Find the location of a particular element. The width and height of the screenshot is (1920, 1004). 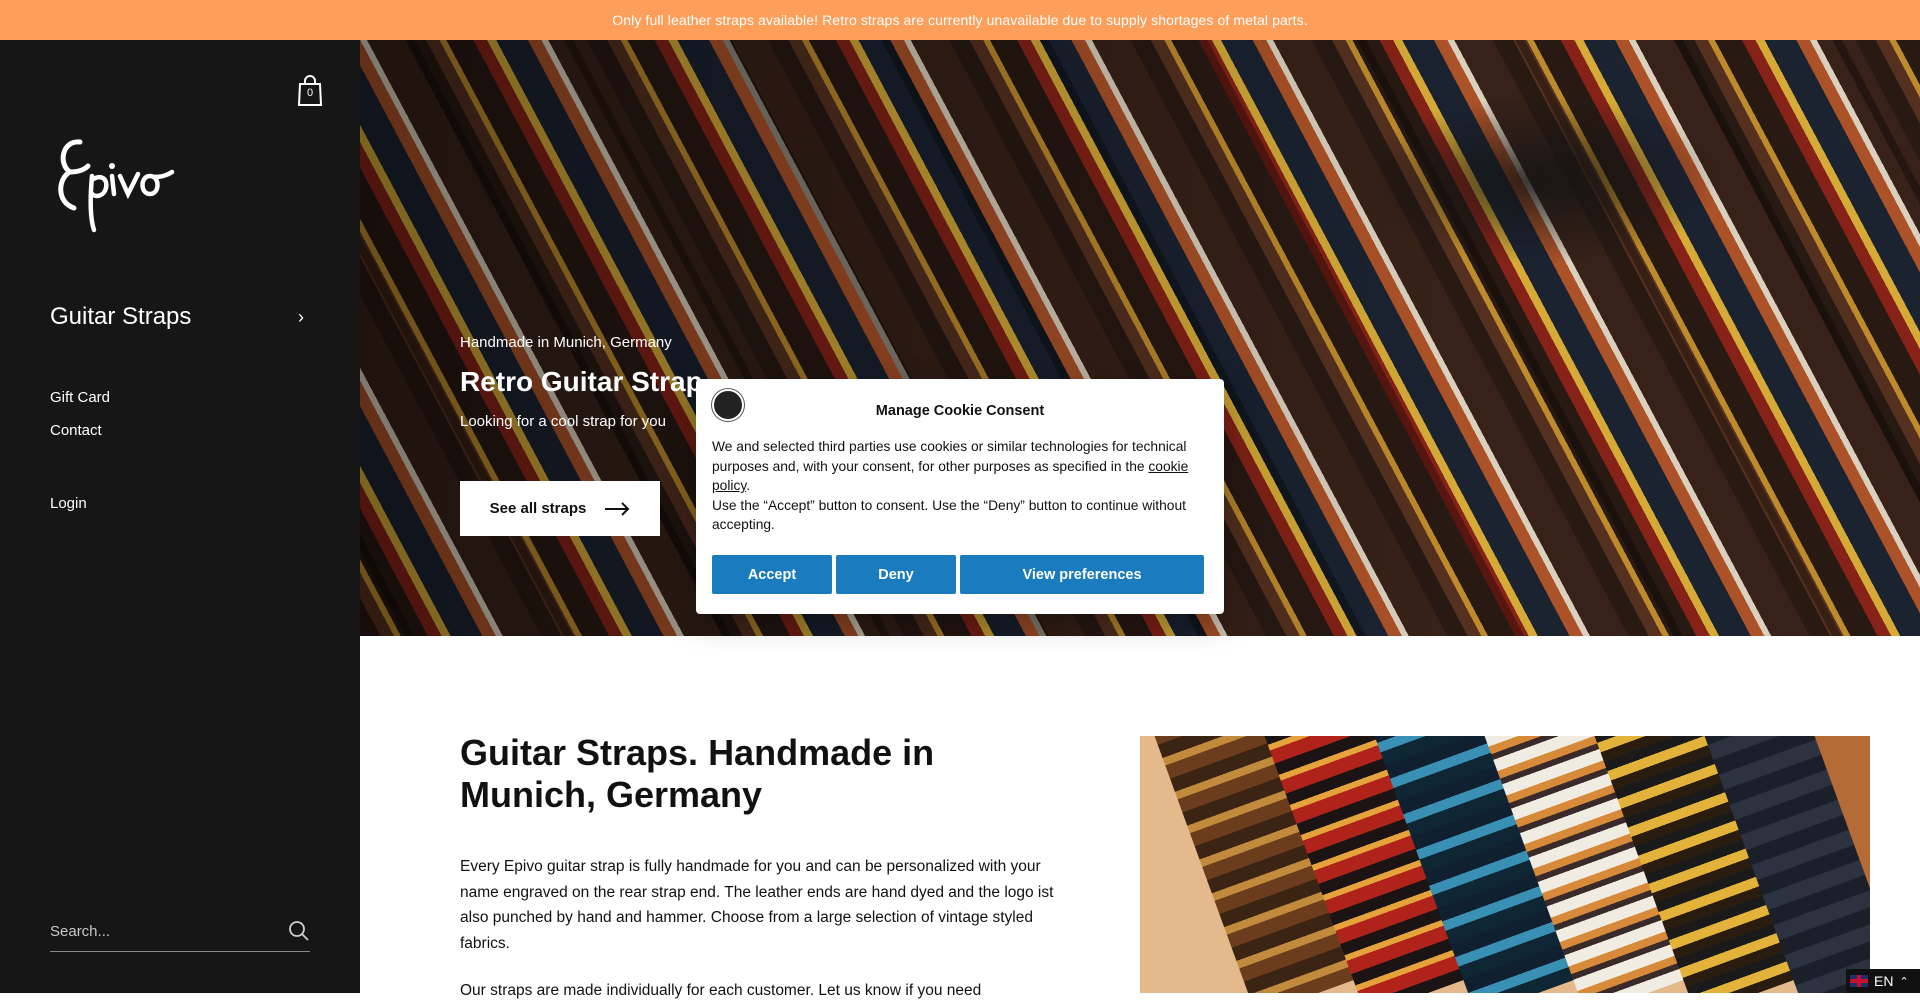

see-all-straps-button: See all straps is located at coordinates (560, 508).